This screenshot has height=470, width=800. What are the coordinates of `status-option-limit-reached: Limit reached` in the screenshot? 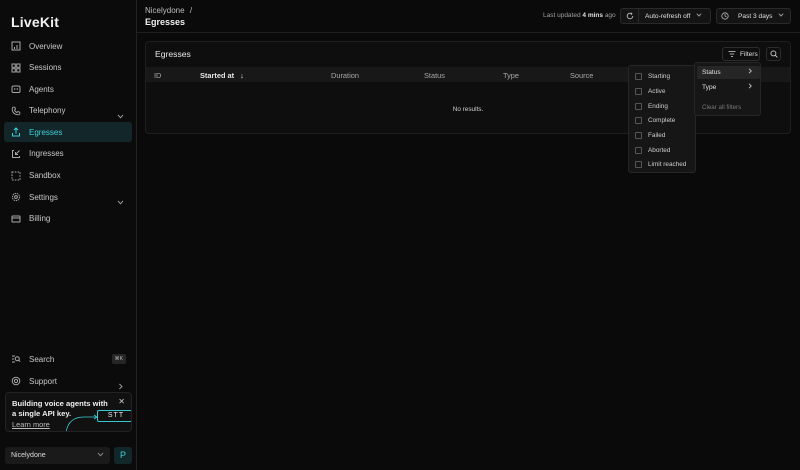 It's located at (660, 164).